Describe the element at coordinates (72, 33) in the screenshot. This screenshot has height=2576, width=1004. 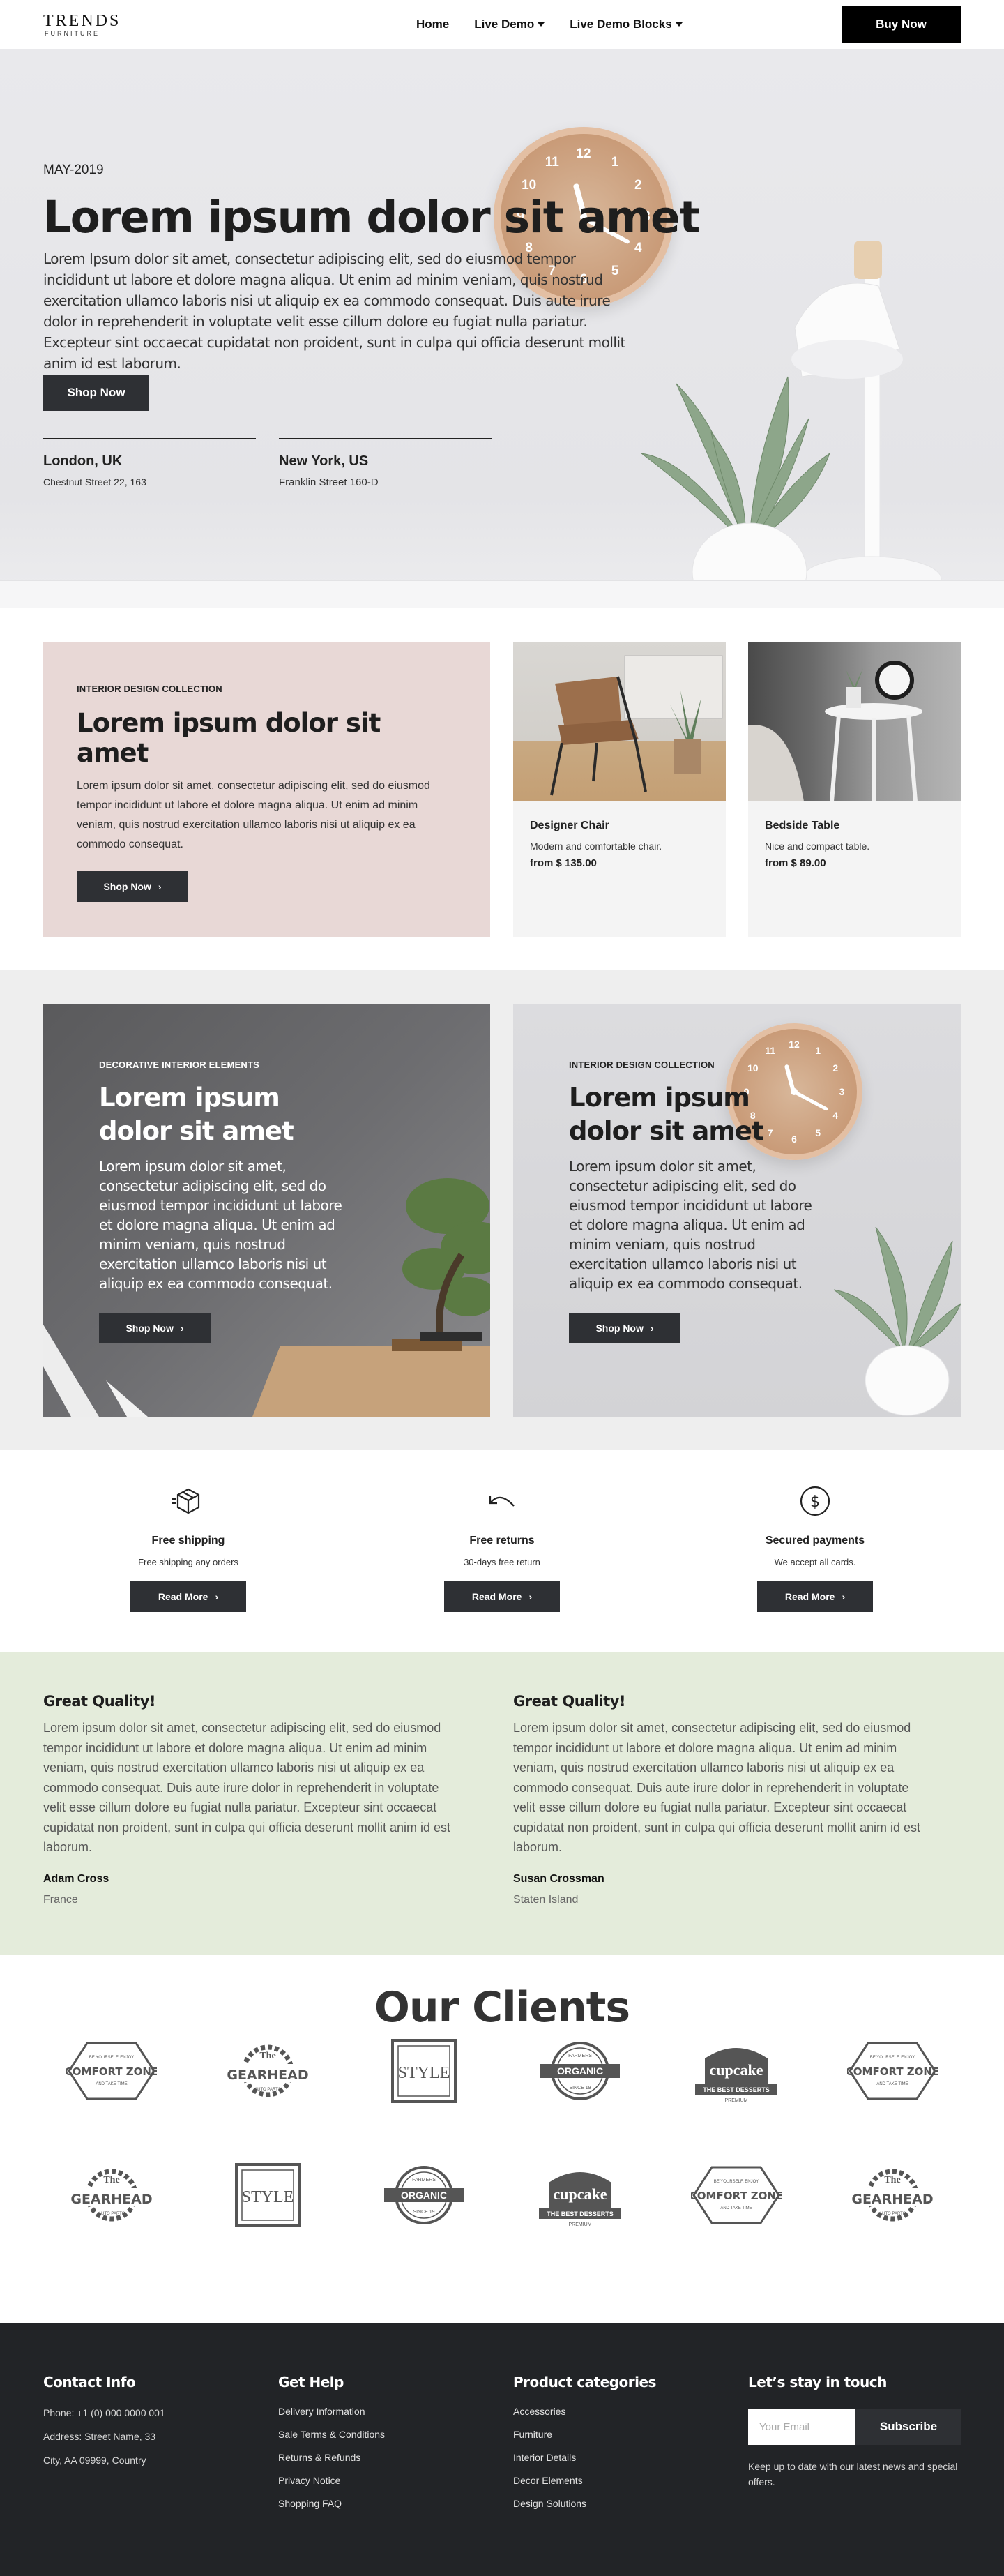
I see `logo-tagline: FURNITURE` at that location.